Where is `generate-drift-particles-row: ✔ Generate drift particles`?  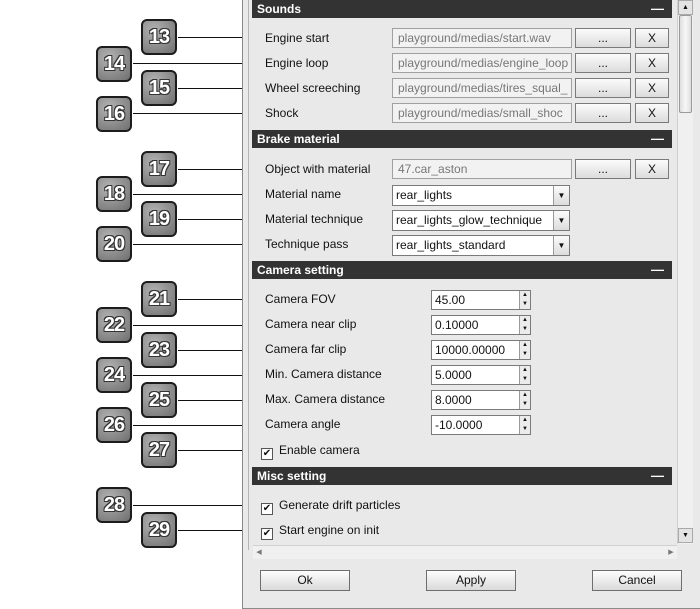
generate-drift-particles-row: ✔ Generate drift particles is located at coordinates (331, 506).